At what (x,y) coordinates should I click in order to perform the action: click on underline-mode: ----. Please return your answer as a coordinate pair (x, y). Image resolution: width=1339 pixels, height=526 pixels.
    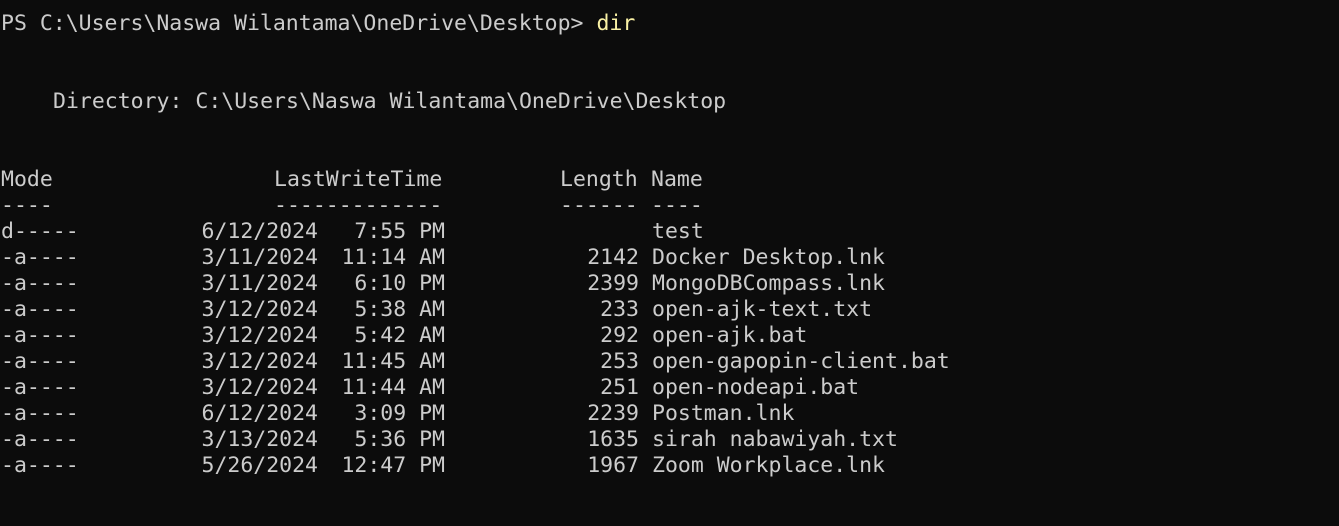
    Looking at the image, I should click on (27, 205).